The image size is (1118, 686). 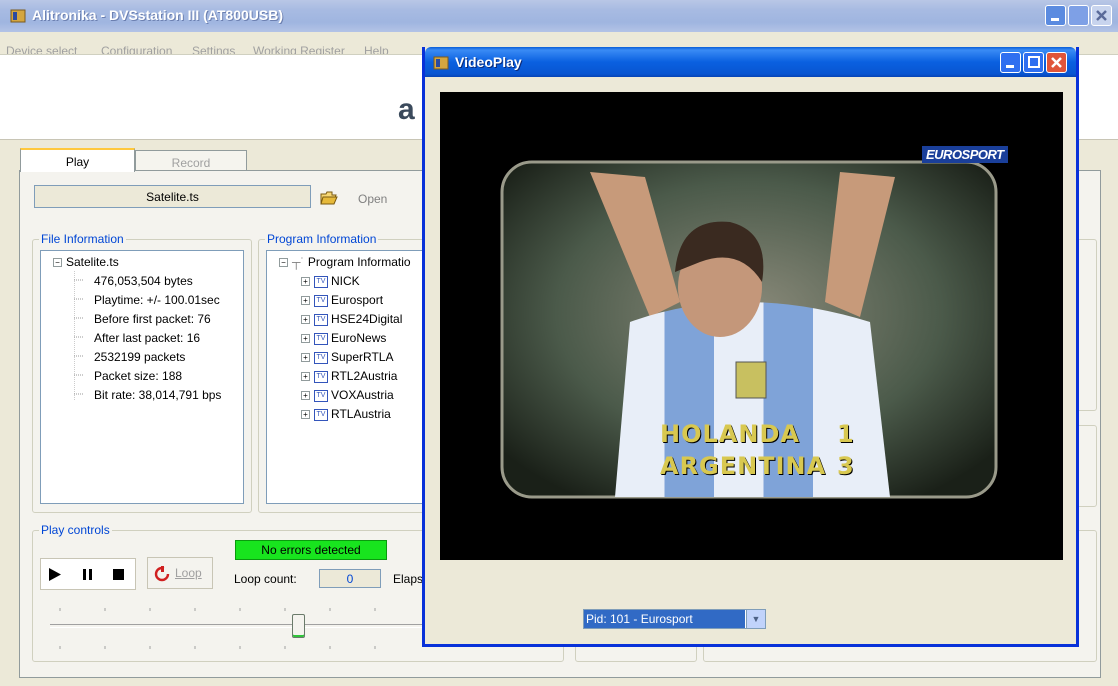 I want to click on file-information-title: File Information, so click(x=82, y=239).